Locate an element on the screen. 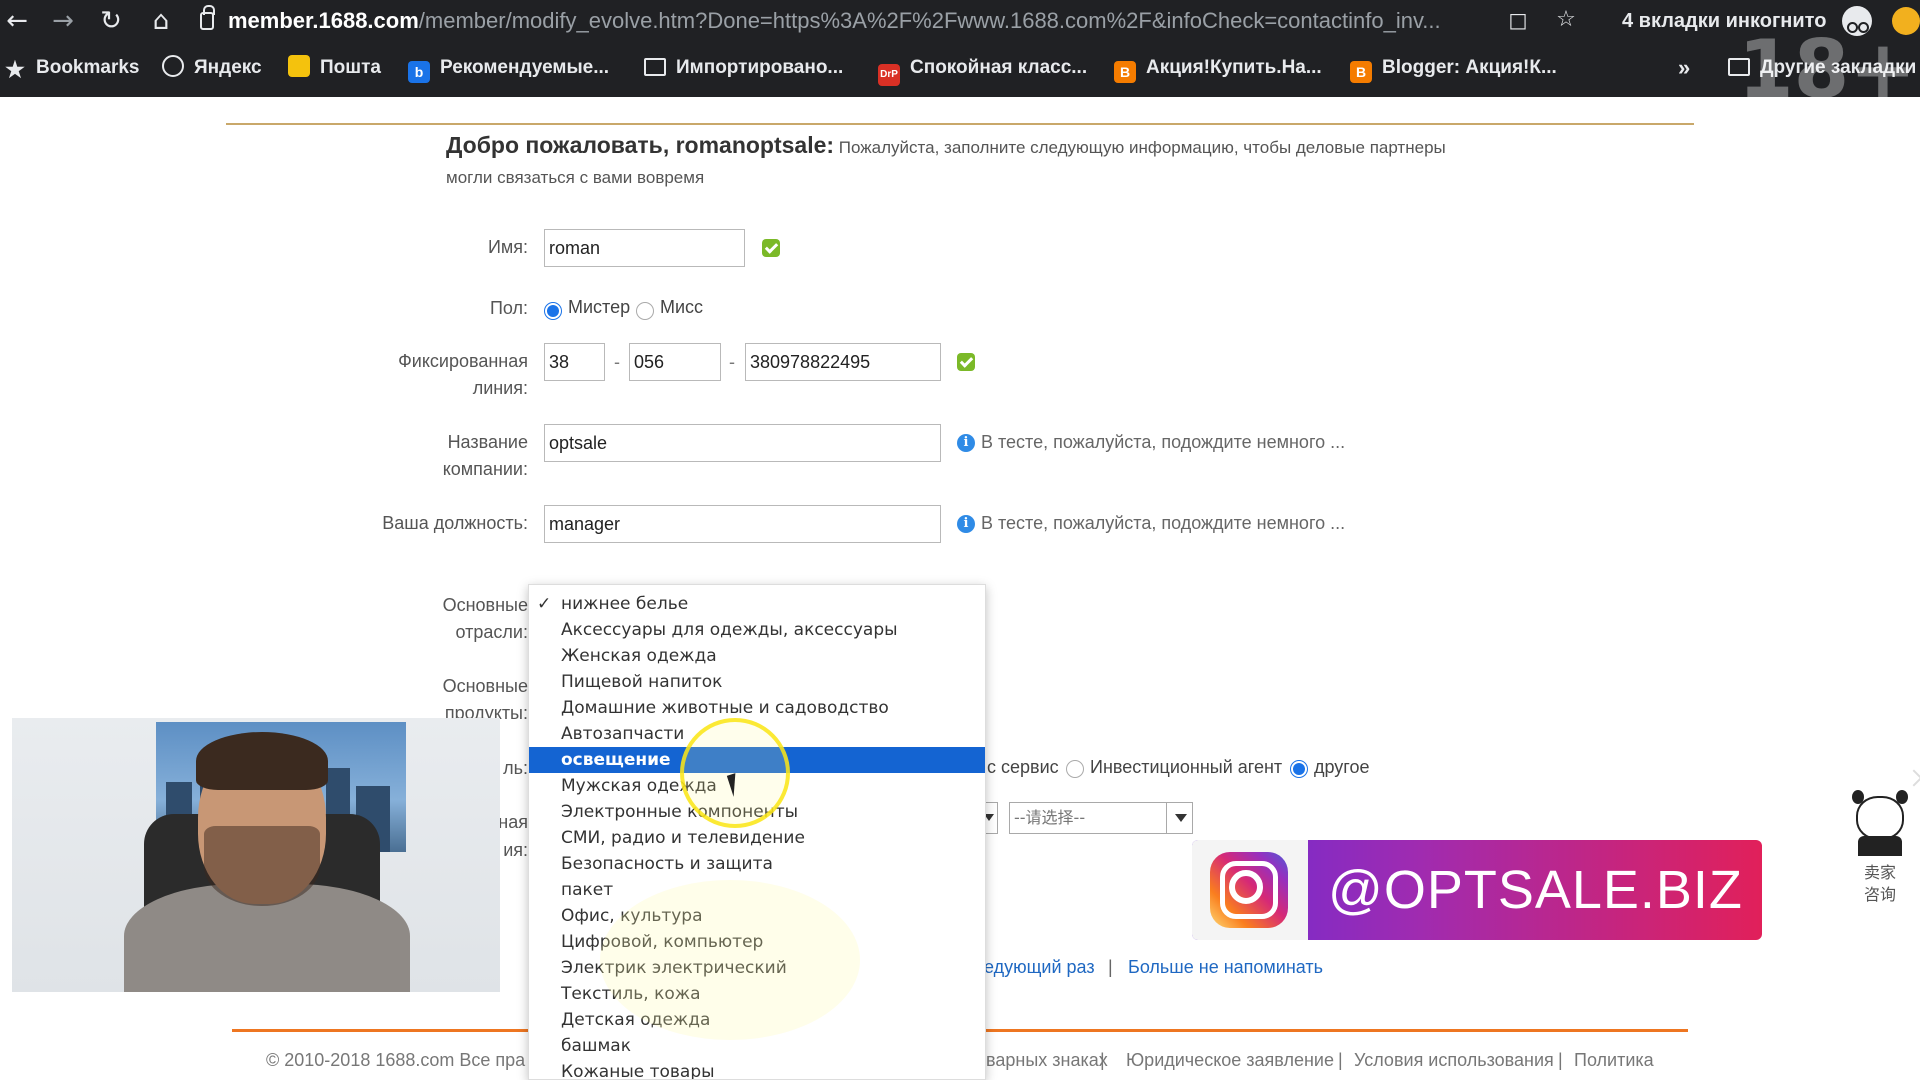 This screenshot has width=1920, height=1080. footer-link-legal: Юридическое заявление is located at coordinates (1230, 1060).